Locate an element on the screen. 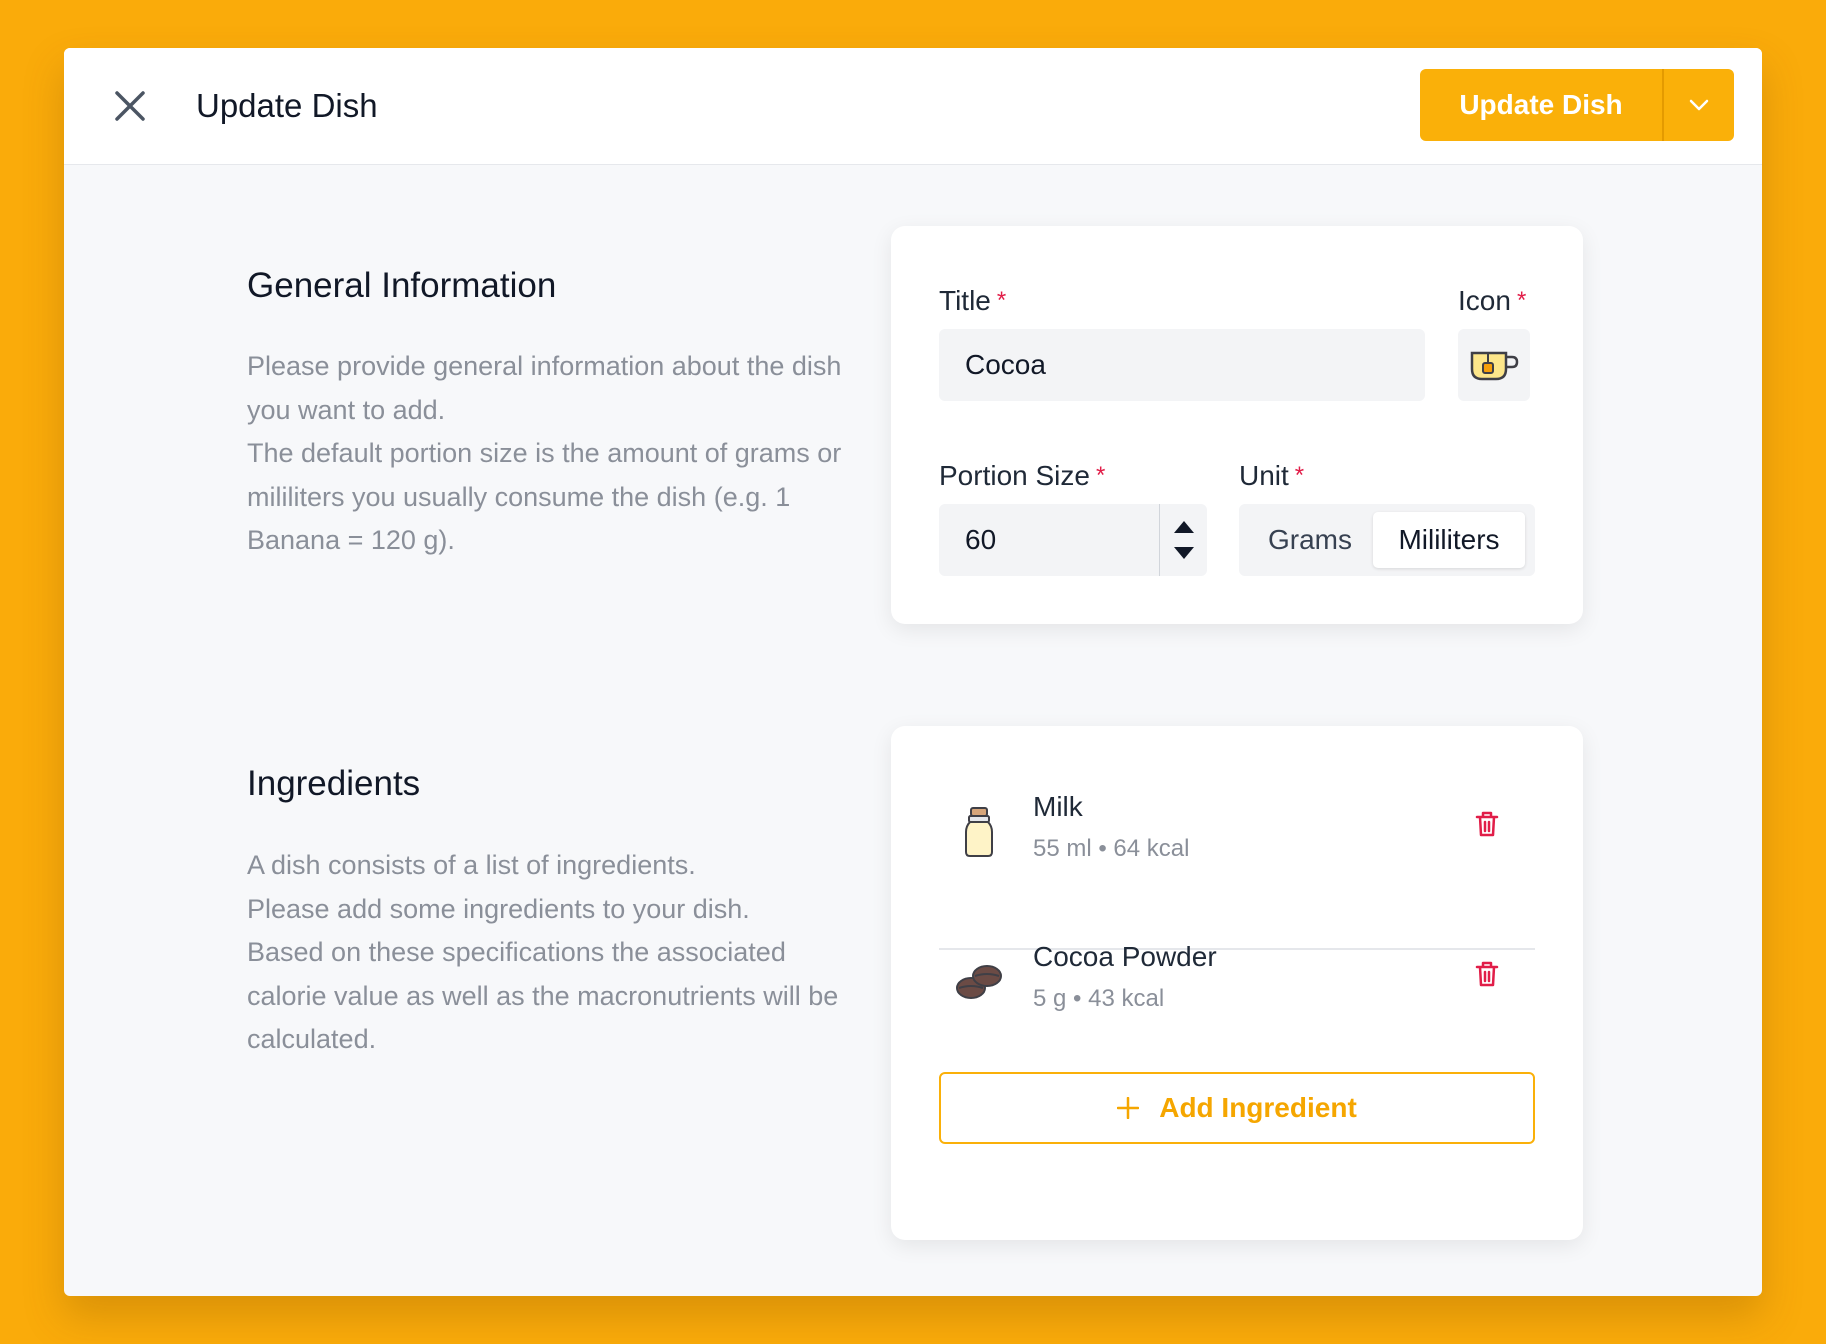  portion-size-stepper is located at coordinates (1183, 540).